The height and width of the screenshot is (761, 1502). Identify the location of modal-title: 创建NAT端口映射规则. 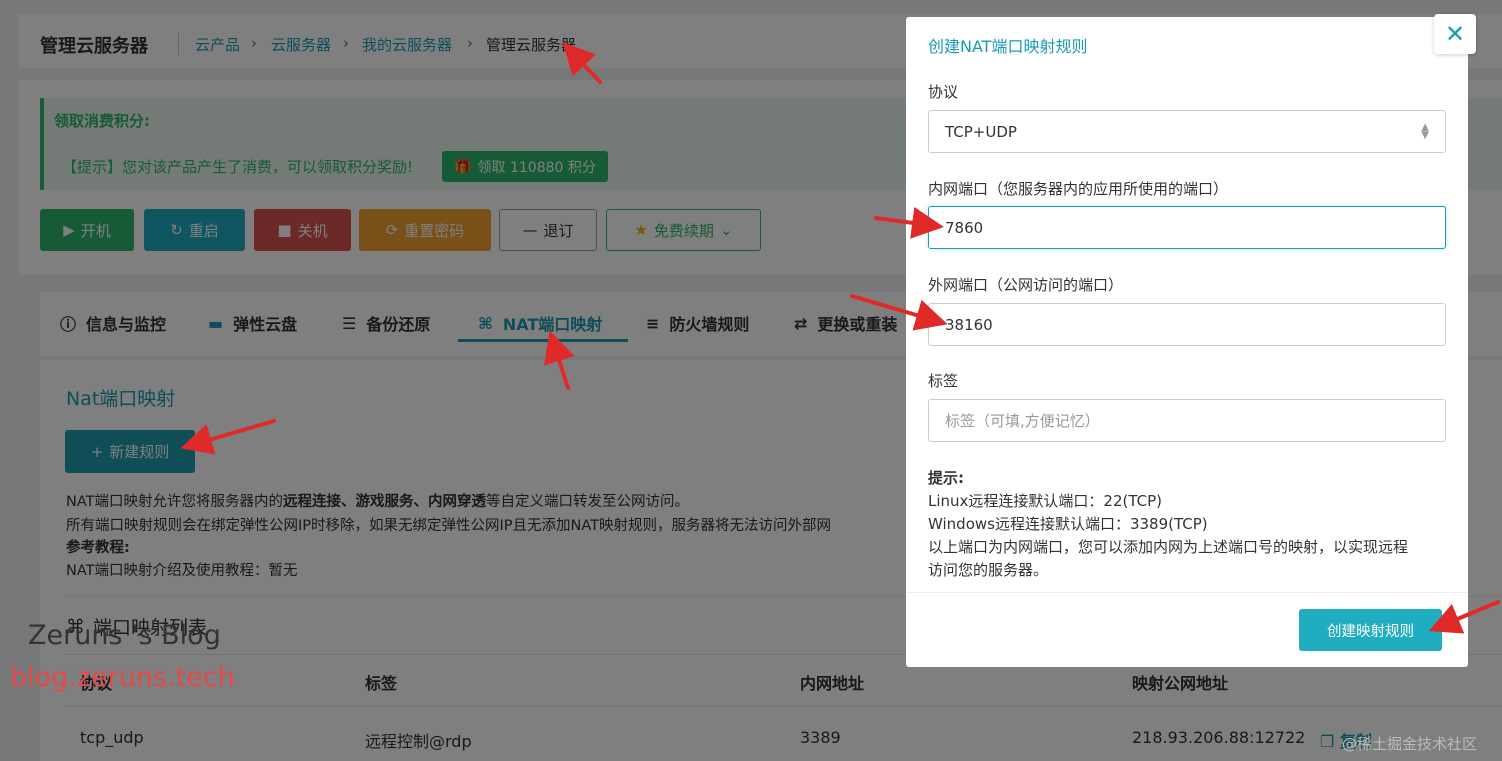
(1008, 46).